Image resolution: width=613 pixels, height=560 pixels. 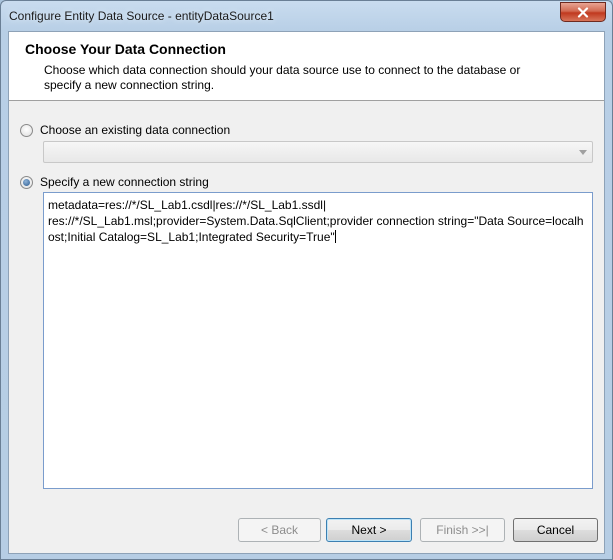 What do you see at coordinates (555, 530) in the screenshot?
I see `cancel-button: Cancel` at bounding box center [555, 530].